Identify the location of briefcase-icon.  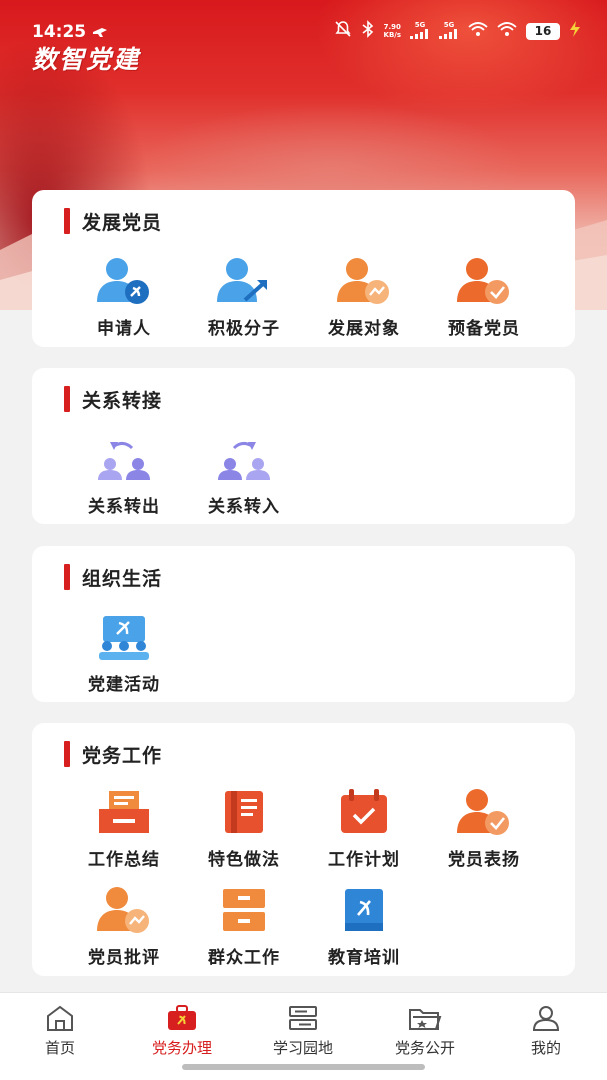
(182, 1018).